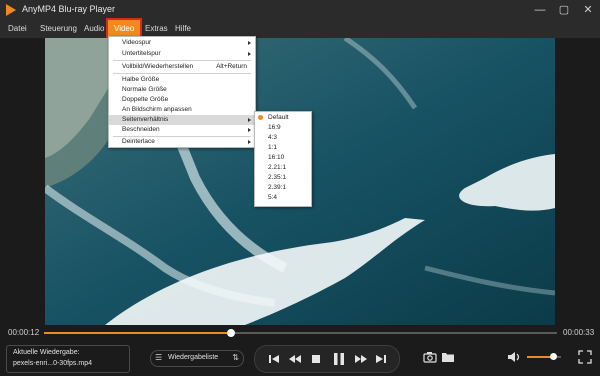 The width and height of the screenshot is (600, 376). I want to click on menu-item-videospur: Videospur, so click(182, 43).